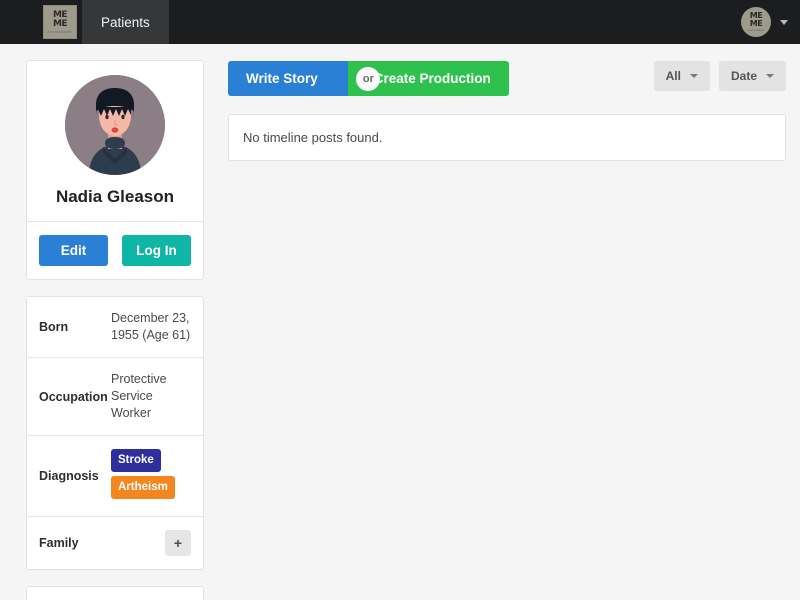 The height and width of the screenshot is (600, 800). I want to click on filter-date-label: Date, so click(743, 76).